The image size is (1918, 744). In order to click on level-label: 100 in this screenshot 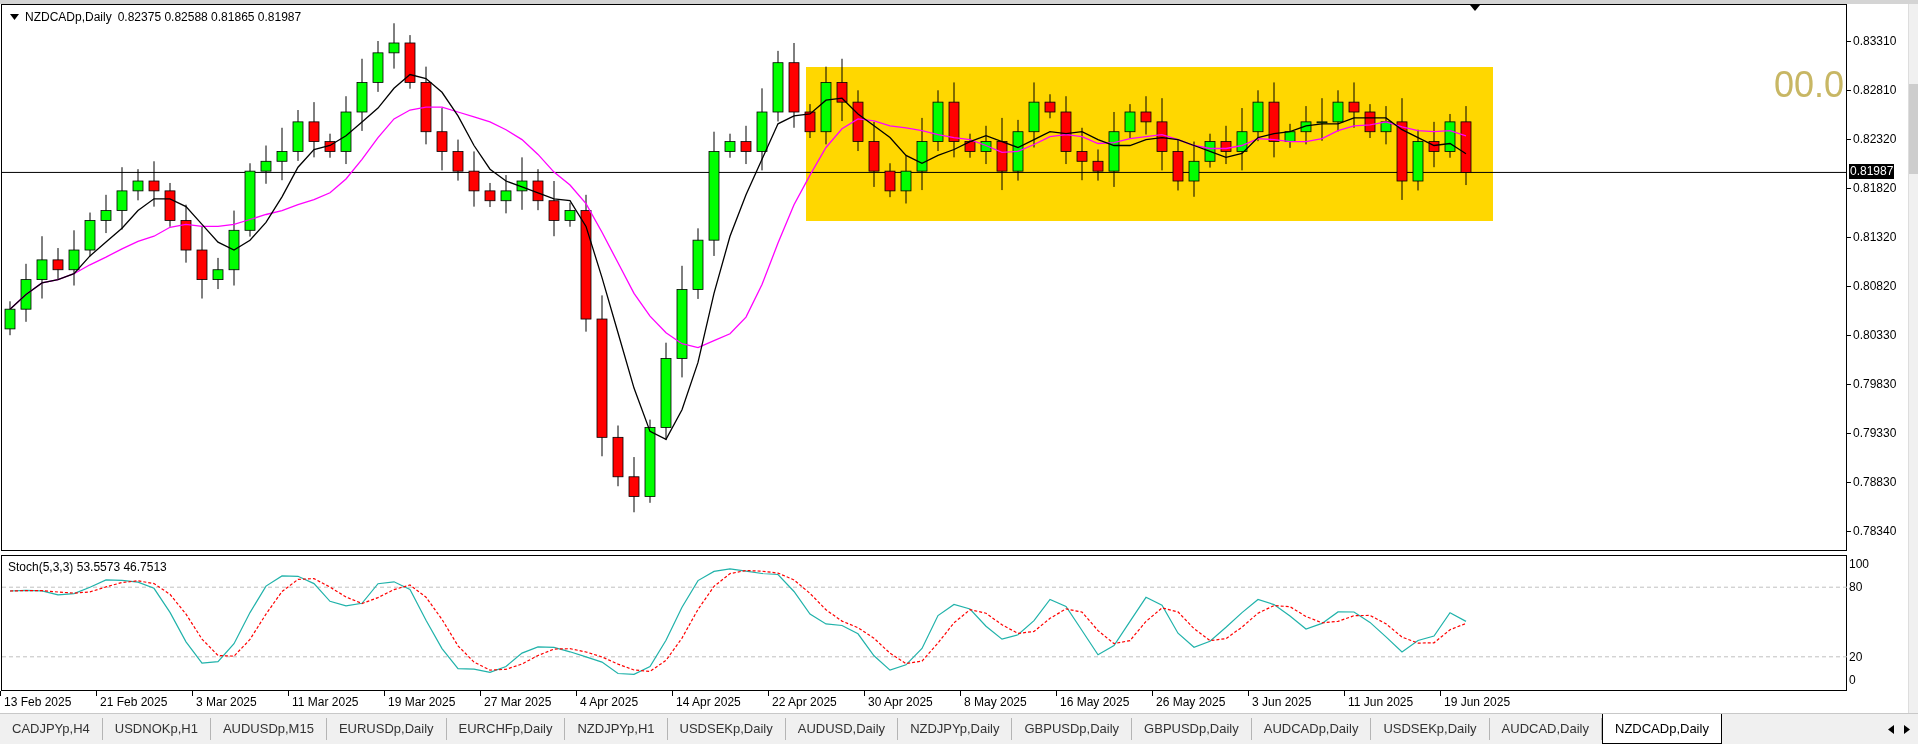, I will do `click(1859, 564)`.